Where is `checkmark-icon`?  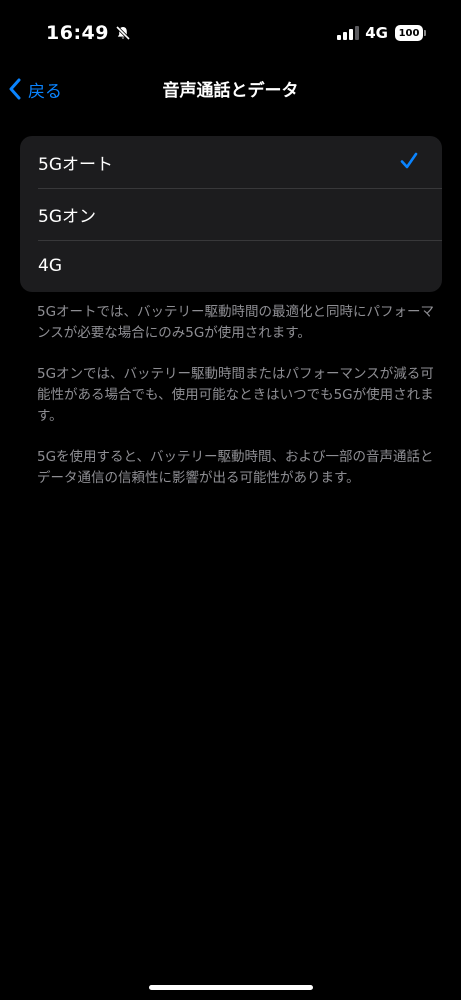
checkmark-icon is located at coordinates (409, 160).